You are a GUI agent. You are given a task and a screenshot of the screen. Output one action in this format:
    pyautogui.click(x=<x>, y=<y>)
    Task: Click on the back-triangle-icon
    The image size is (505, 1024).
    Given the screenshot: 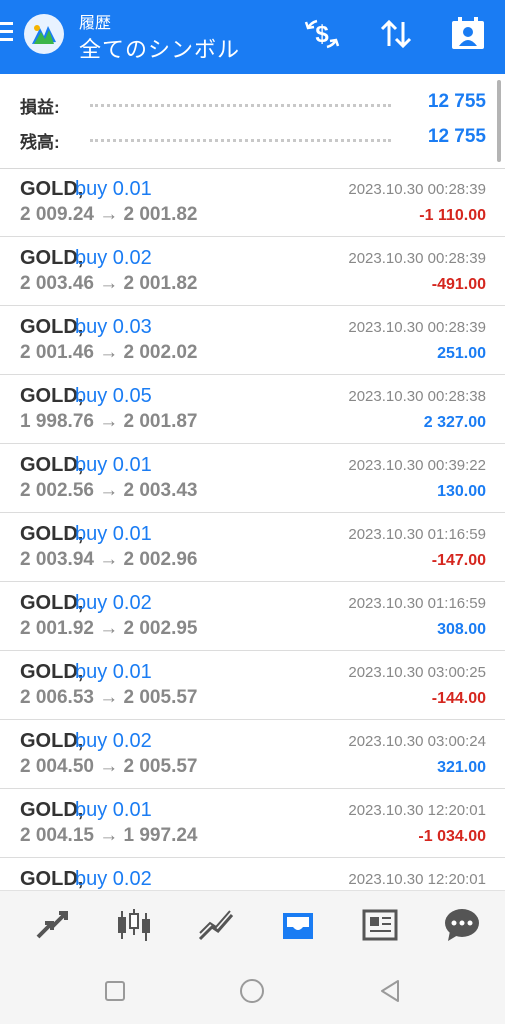 What is the action you would take?
    pyautogui.click(x=390, y=991)
    